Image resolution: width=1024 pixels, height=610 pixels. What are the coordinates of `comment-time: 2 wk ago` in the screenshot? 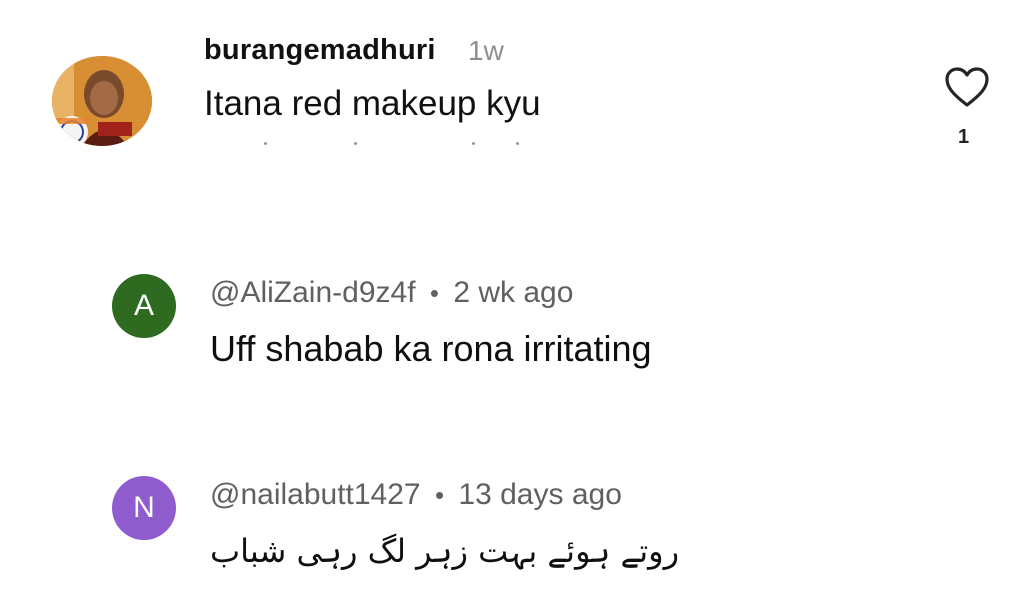 It's located at (513, 292).